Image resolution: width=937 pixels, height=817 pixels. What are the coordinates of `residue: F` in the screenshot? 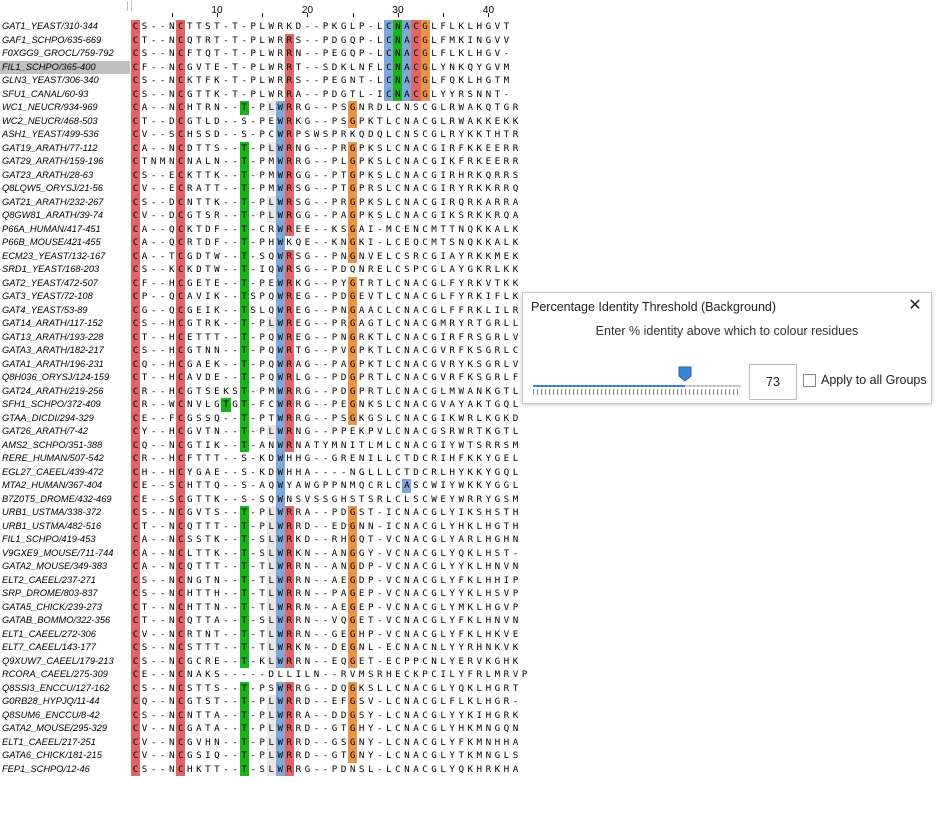 It's located at (461, 378).